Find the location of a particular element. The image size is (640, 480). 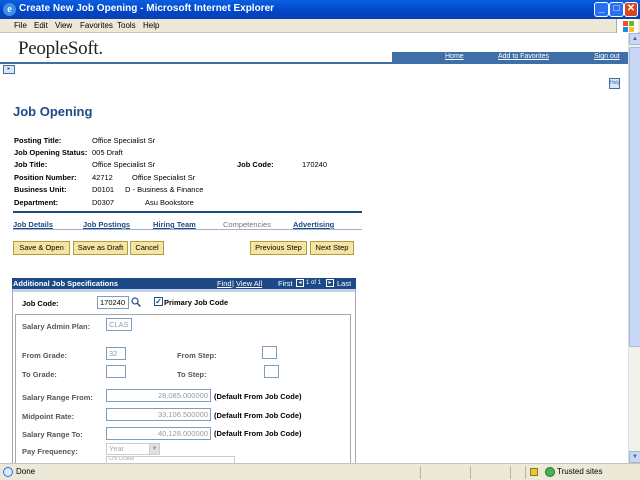

help-icon: Help is located at coordinates (614, 83).